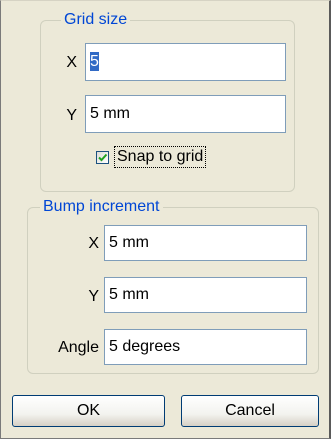 The height and width of the screenshot is (439, 331). I want to click on bump-y-label: Y, so click(93, 296).